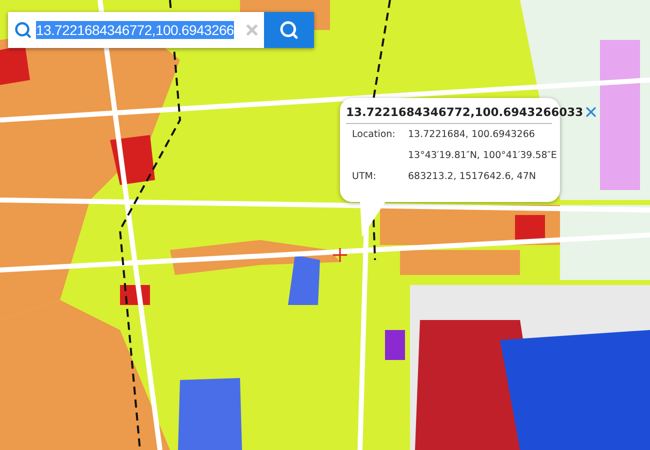 The width and height of the screenshot is (650, 450). I want to click on row-label: UTM:, so click(365, 176).